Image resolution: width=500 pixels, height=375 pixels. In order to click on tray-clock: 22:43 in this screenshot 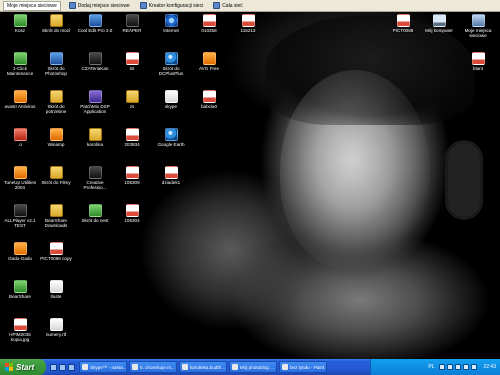, I will do `click(489, 367)`.